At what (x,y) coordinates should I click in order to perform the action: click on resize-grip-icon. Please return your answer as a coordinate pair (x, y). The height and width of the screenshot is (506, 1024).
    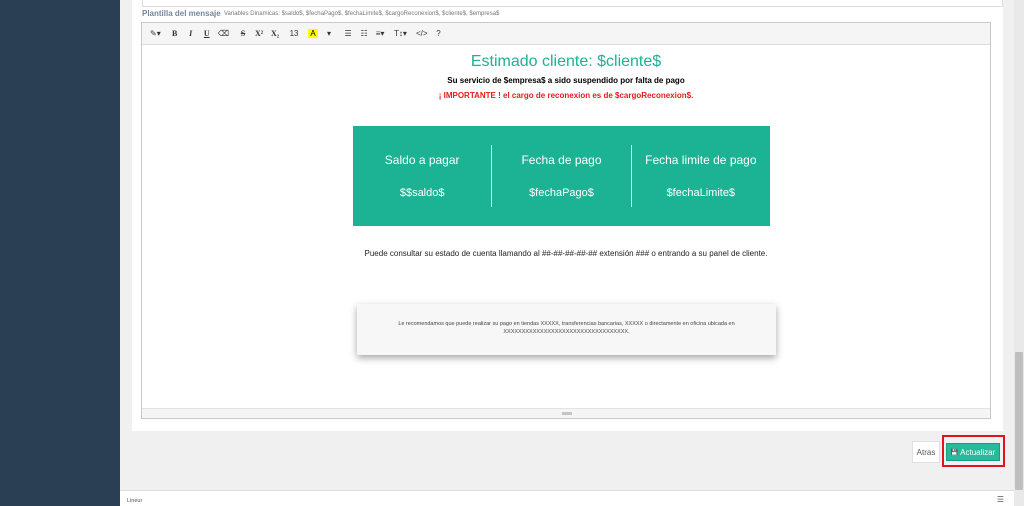
    Looking at the image, I should click on (567, 413).